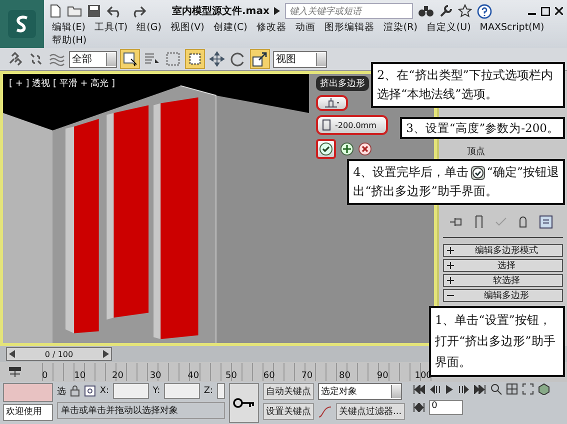 The height and width of the screenshot is (424, 567). I want to click on file-name: 室内模型源文件.max, so click(221, 11).